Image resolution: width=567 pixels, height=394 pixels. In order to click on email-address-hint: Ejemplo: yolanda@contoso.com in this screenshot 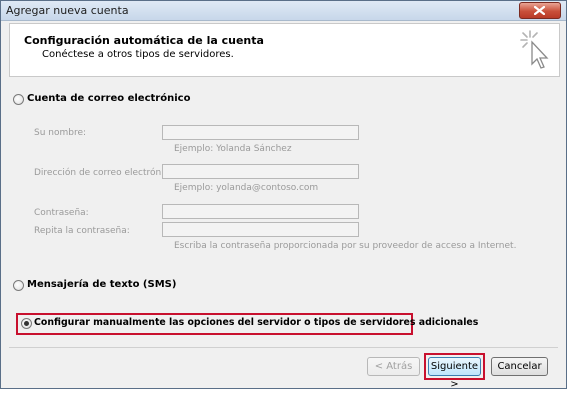, I will do `click(246, 188)`.